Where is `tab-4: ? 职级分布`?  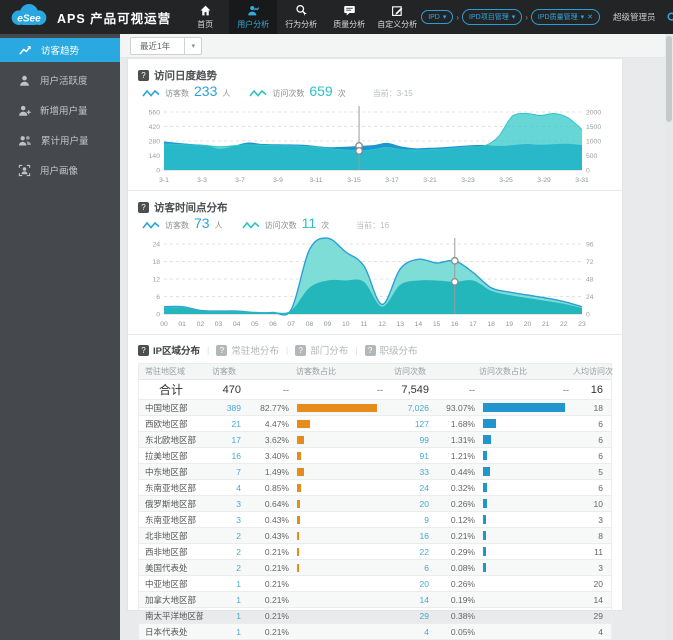
tab-4: ? 职级分布 is located at coordinates (391, 350).